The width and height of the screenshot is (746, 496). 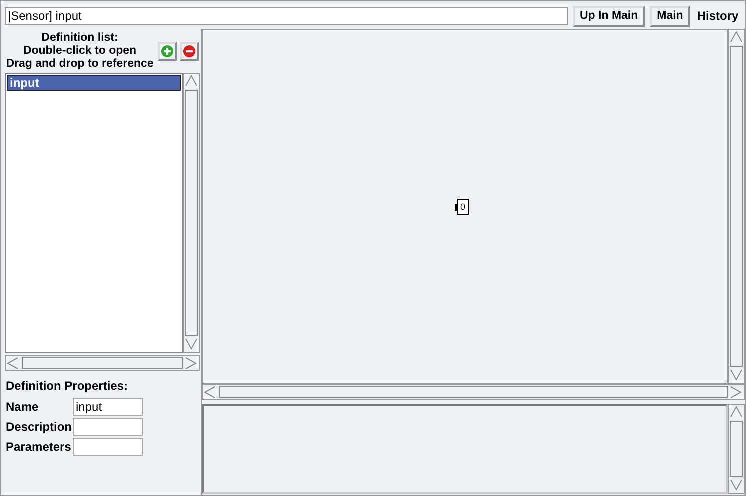 I want to click on nav-button: Up In Main, so click(x=609, y=16).